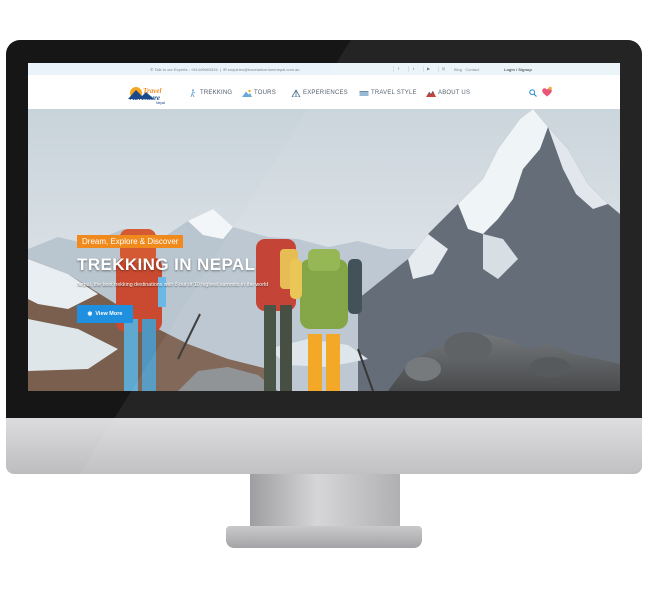 This screenshot has height=590, width=650. What do you see at coordinates (458, 69) in the screenshot?
I see `blog-link: Blog` at bounding box center [458, 69].